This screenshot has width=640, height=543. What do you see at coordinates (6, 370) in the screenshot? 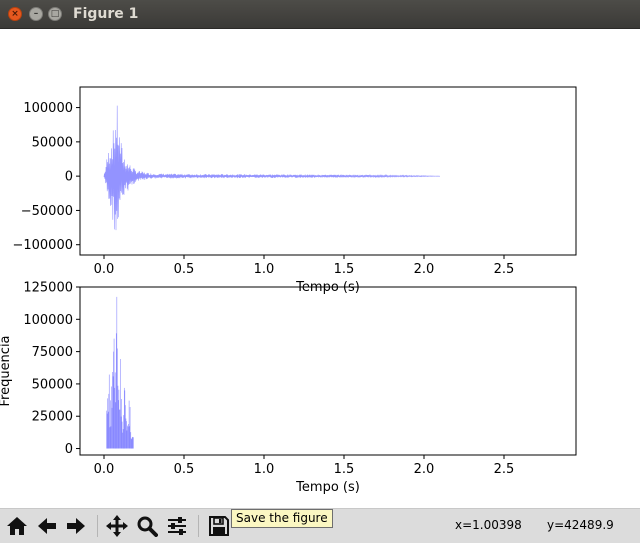
I see `y-axis-label: Frequencia` at bounding box center [6, 370].